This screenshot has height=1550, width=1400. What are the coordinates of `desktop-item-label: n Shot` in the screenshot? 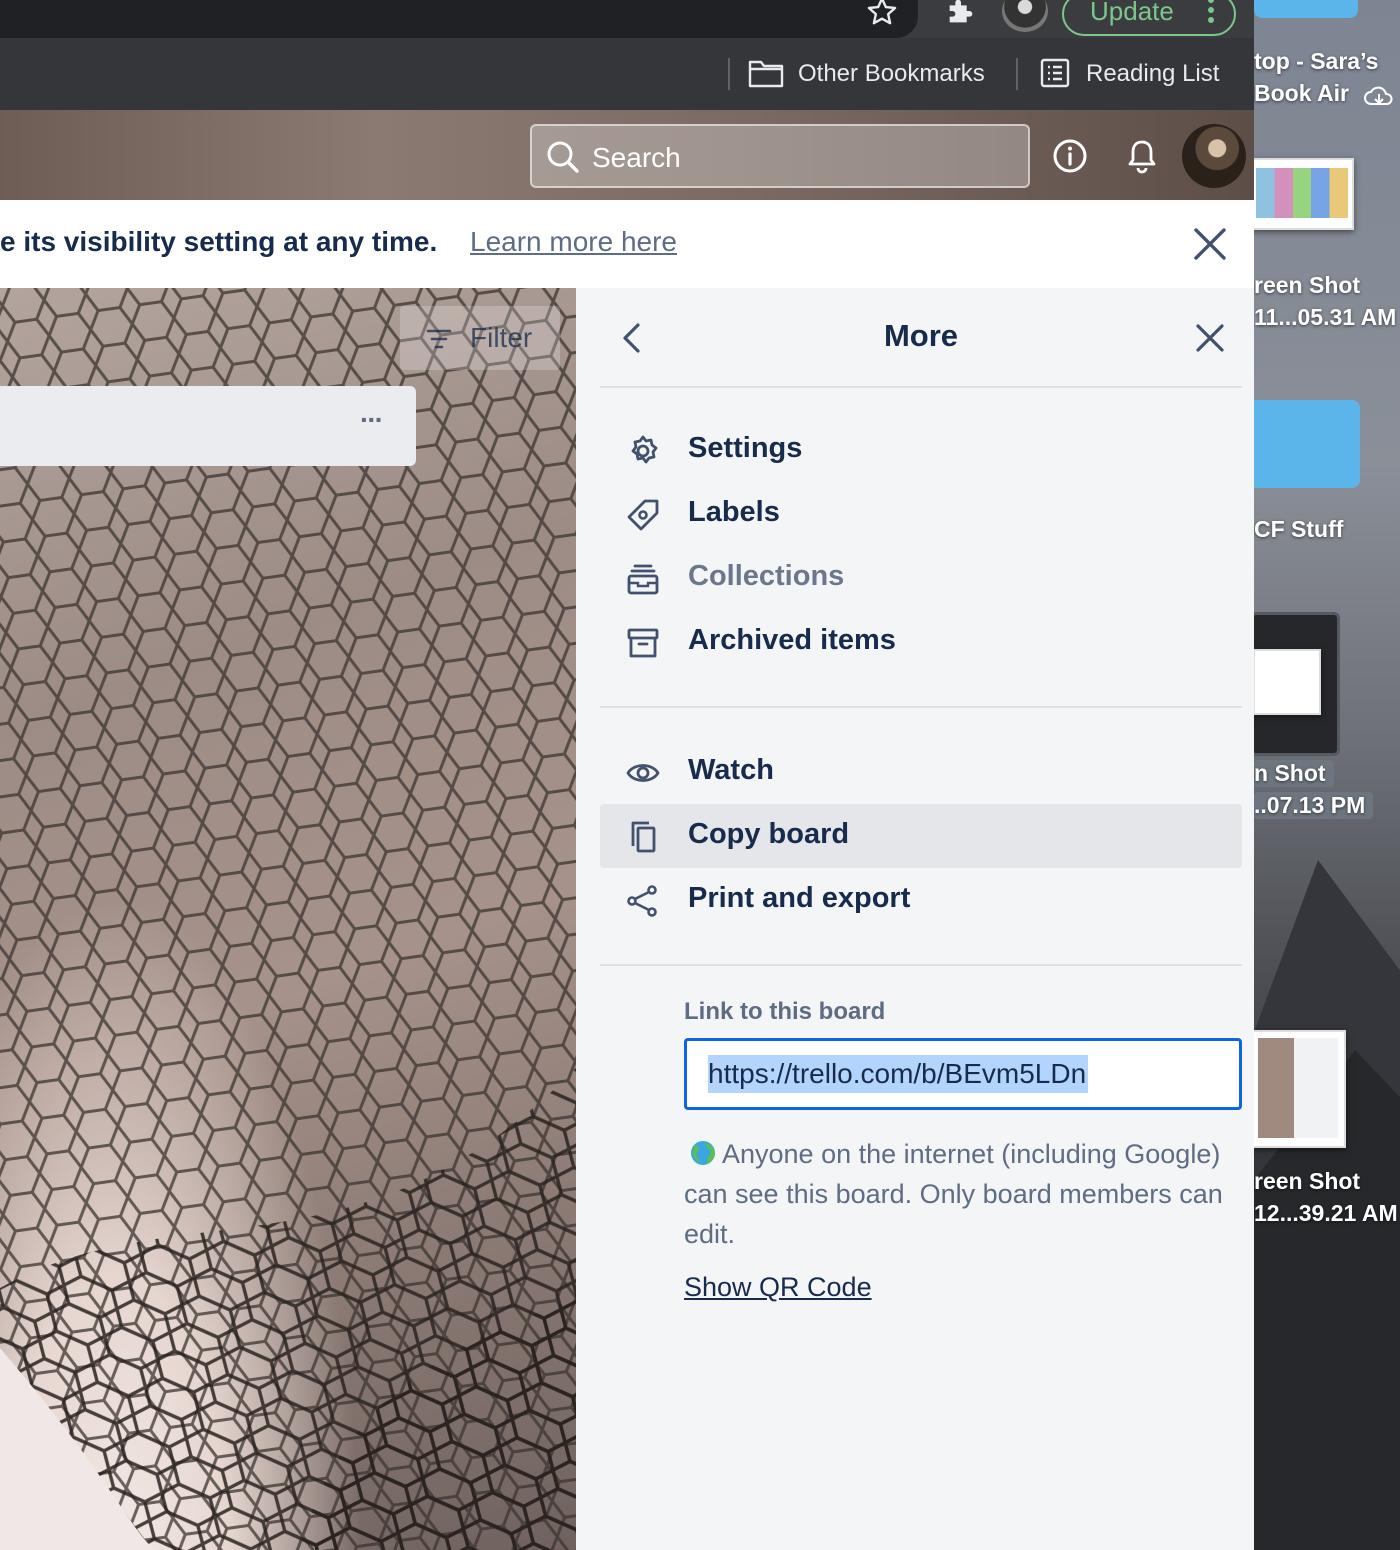 It's located at (1294, 773).